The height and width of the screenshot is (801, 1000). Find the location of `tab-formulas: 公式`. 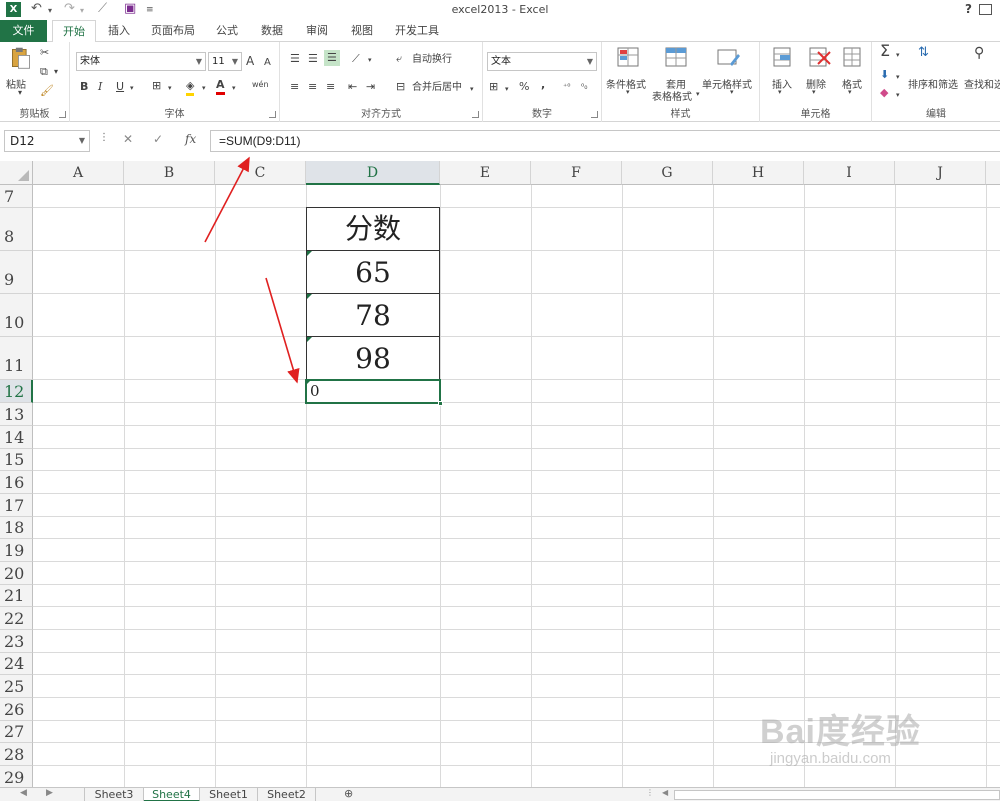

tab-formulas: 公式 is located at coordinates (227, 31).